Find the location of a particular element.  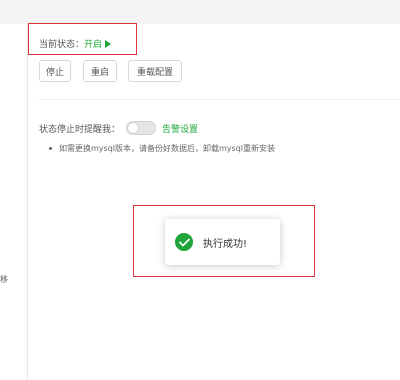

left-panel: 移 is located at coordinates (14, 202).